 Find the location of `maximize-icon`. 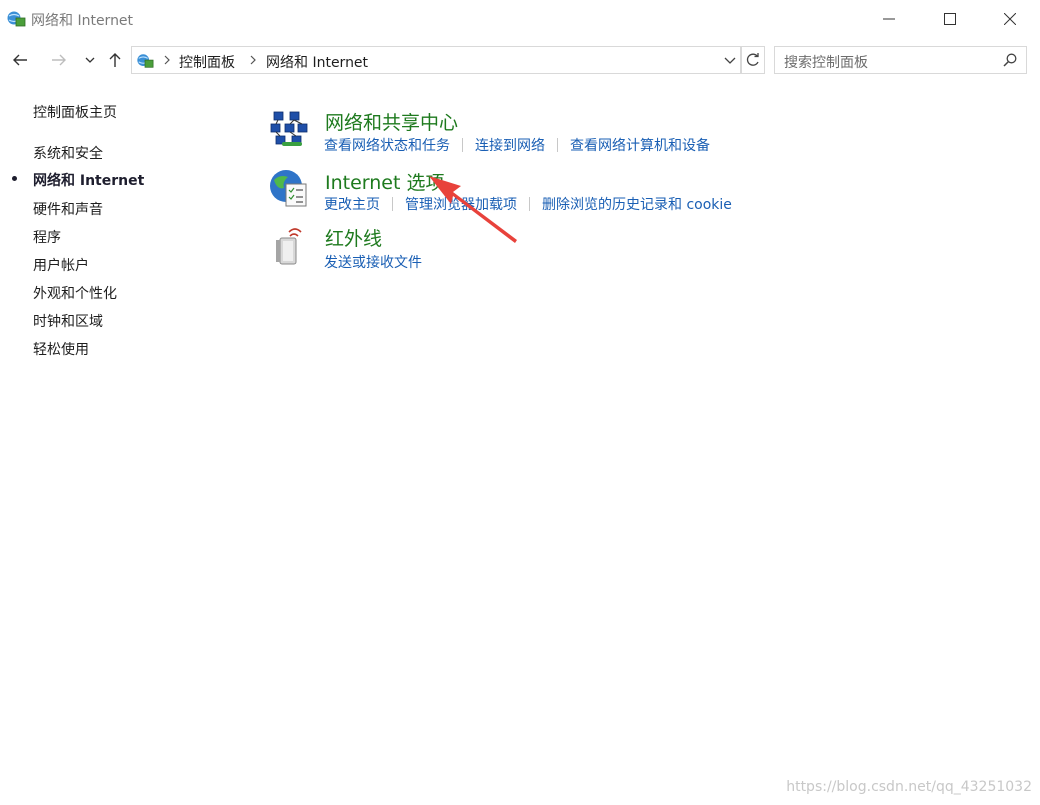

maximize-icon is located at coordinates (950, 19).